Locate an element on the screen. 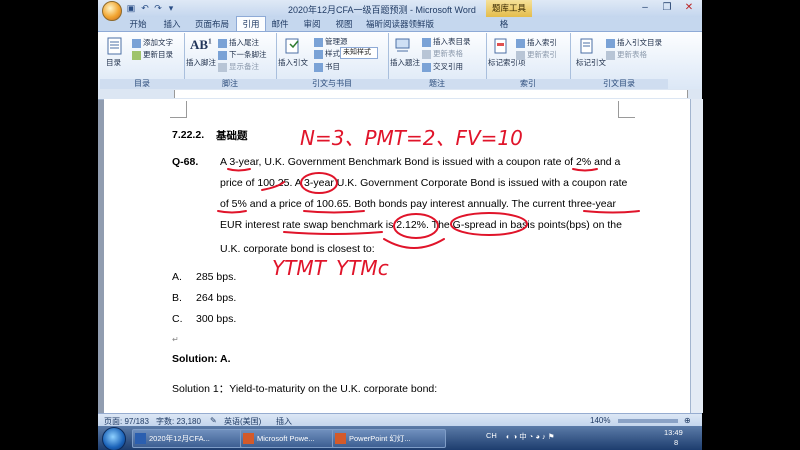 Image resolution: width=800 pixels, height=450 pixels. mark-entry-icon is located at coordinates (500, 46).